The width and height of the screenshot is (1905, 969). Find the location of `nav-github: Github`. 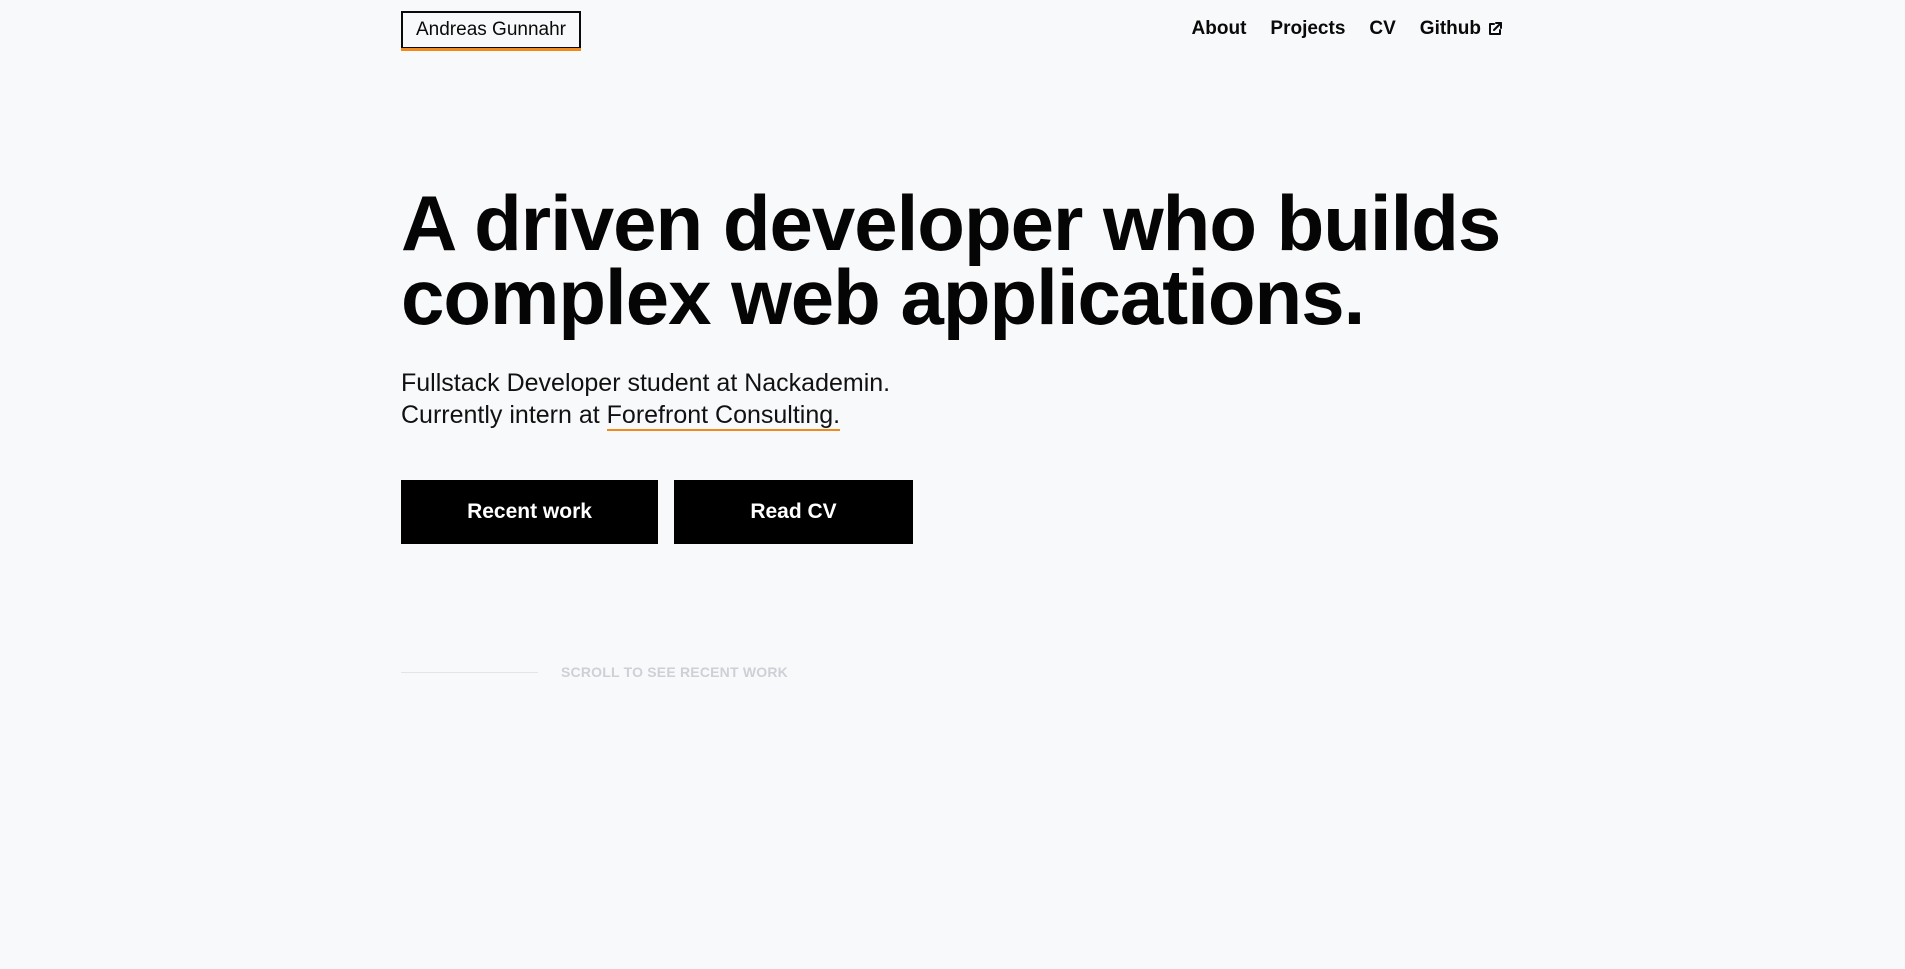

nav-github: Github is located at coordinates (1461, 29).